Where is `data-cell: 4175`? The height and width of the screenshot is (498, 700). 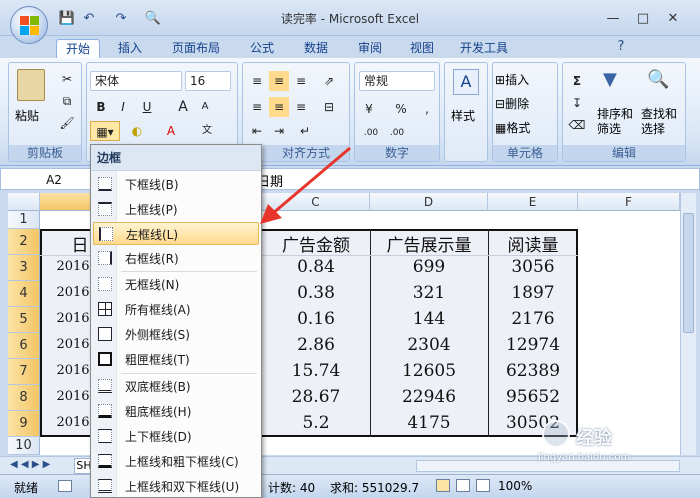
data-cell: 4175 is located at coordinates (429, 423).